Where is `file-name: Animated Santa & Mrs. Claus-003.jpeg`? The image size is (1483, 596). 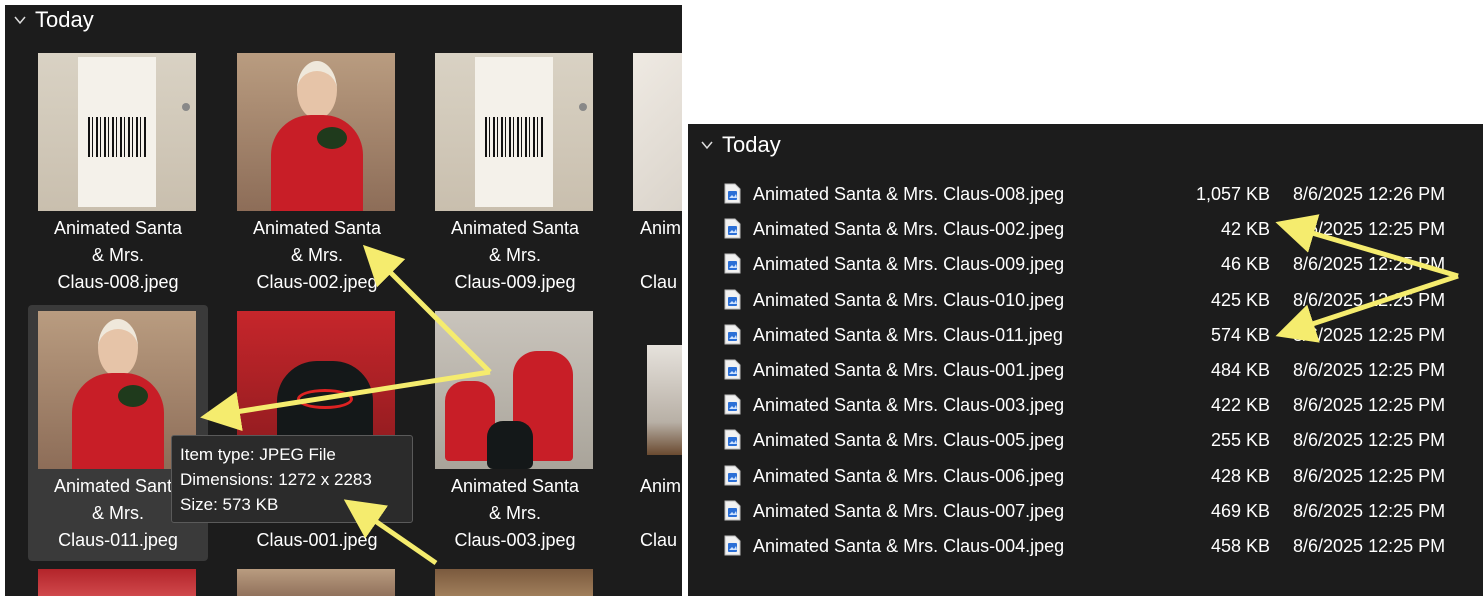
file-name: Animated Santa & Mrs. Claus-003.jpeg is located at coordinates (909, 405).